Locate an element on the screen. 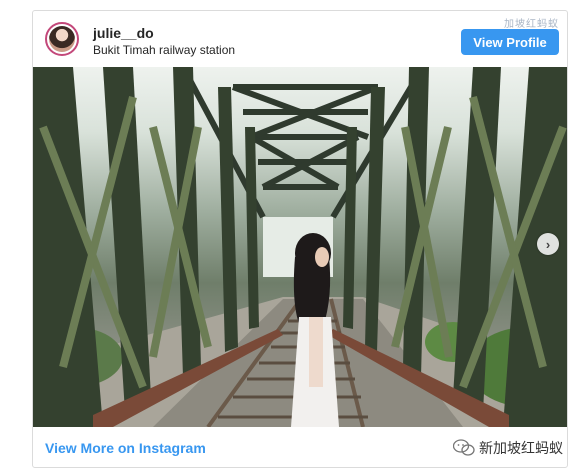 This screenshot has width=580, height=474. location: Bukit Timah railway station is located at coordinates (164, 50).